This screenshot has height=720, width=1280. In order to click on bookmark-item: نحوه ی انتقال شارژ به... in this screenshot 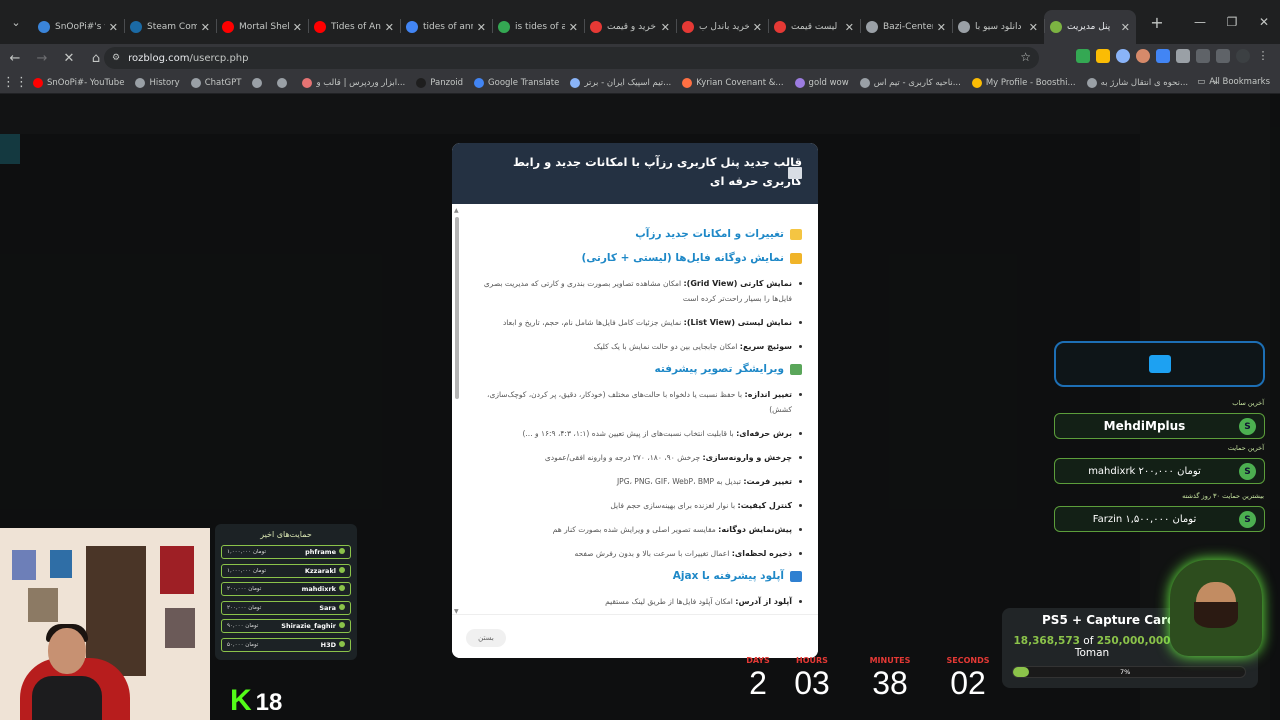, I will do `click(1137, 82)`.